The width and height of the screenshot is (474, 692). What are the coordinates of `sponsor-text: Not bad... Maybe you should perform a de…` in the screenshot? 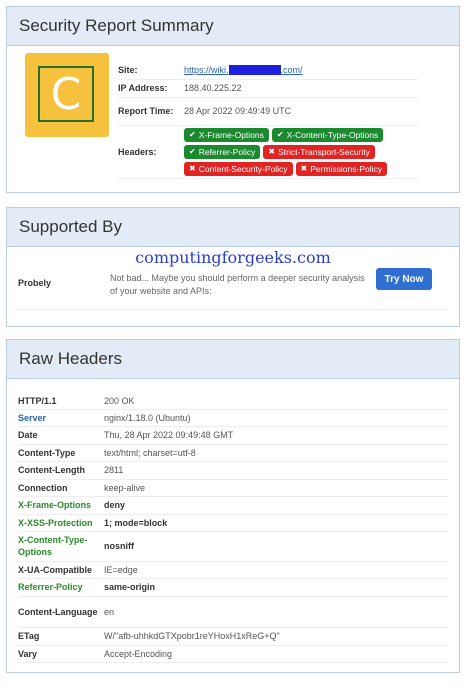 It's located at (237, 284).